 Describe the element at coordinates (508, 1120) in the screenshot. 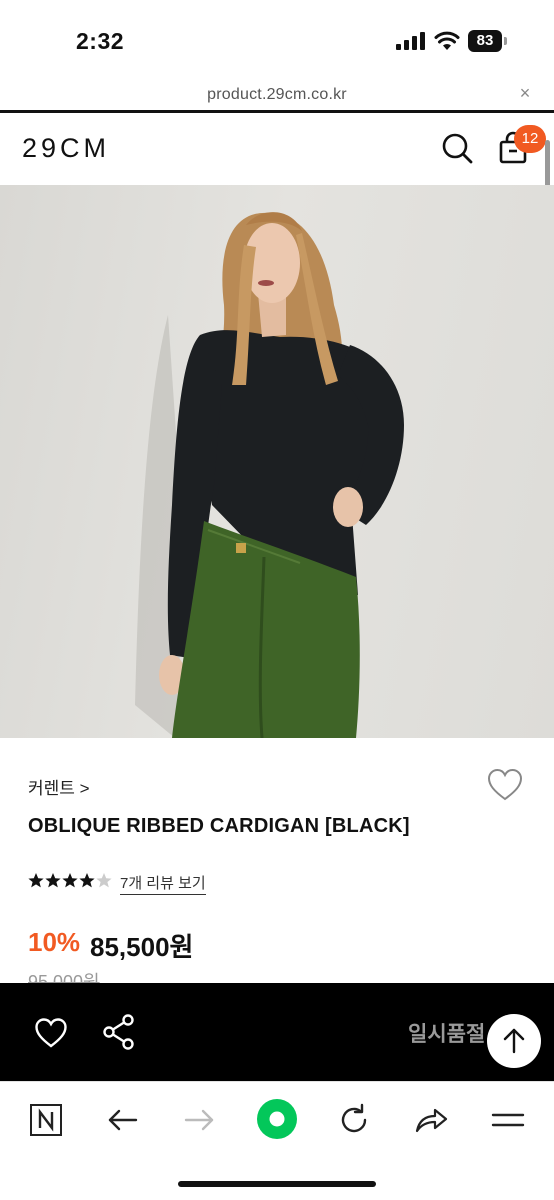

I see `menu-icon` at that location.